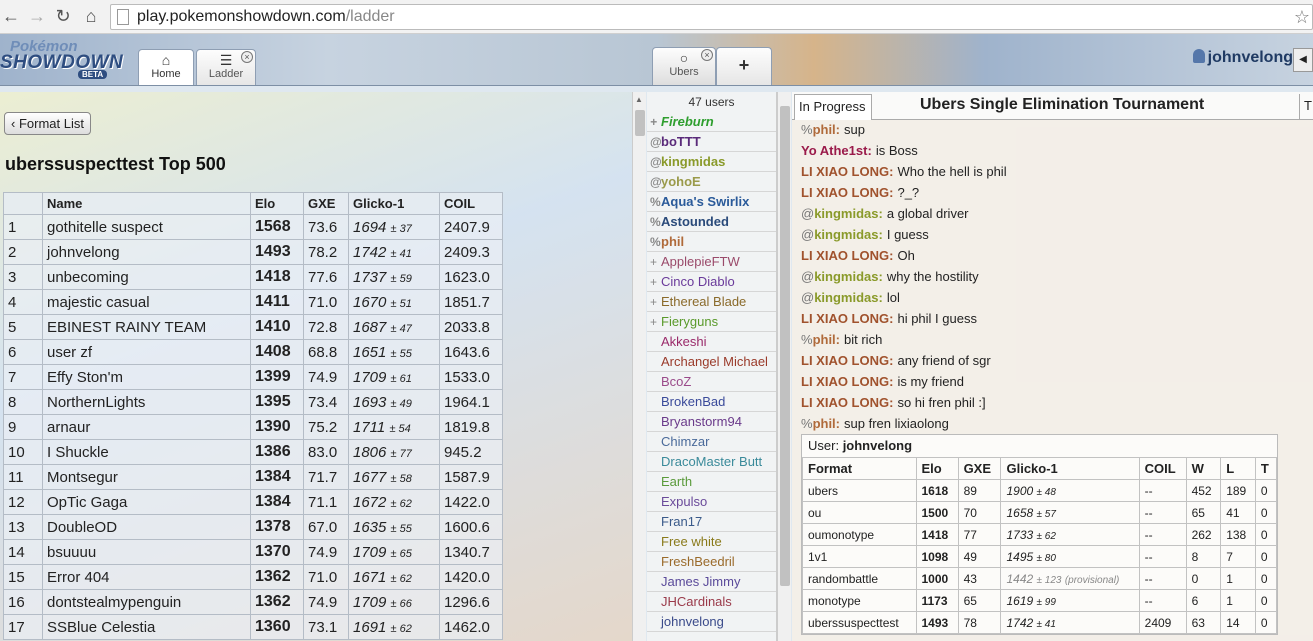  What do you see at coordinates (690, 321) in the screenshot?
I see `user-name: Fieryguns` at bounding box center [690, 321].